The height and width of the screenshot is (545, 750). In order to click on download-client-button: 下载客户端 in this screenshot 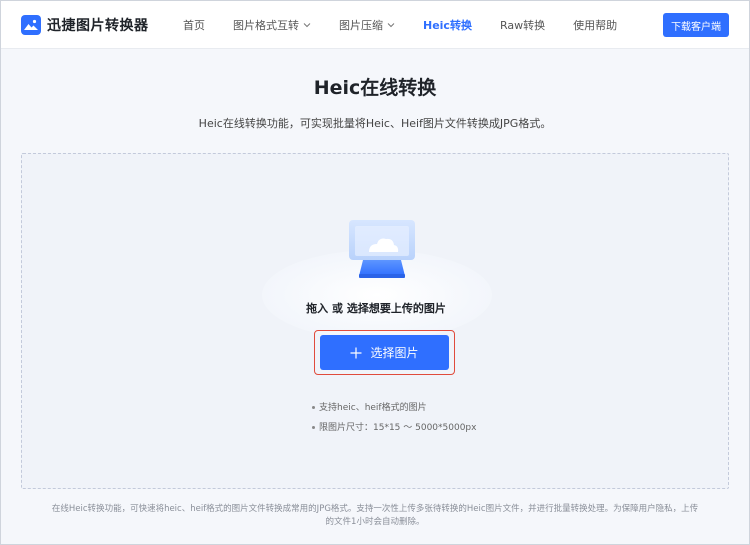, I will do `click(696, 25)`.